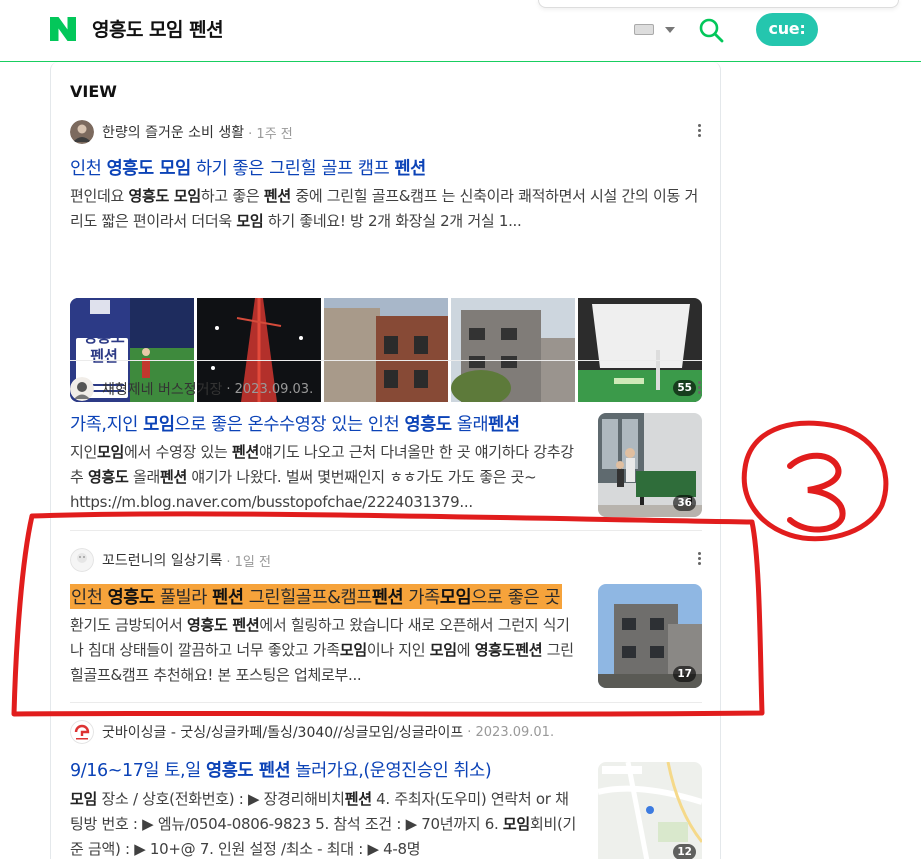  I want to click on post-title: 가족,지인 모임으로 좋은 온수수영장 있는 인천 영흥도 올래펜션, so click(326, 423).